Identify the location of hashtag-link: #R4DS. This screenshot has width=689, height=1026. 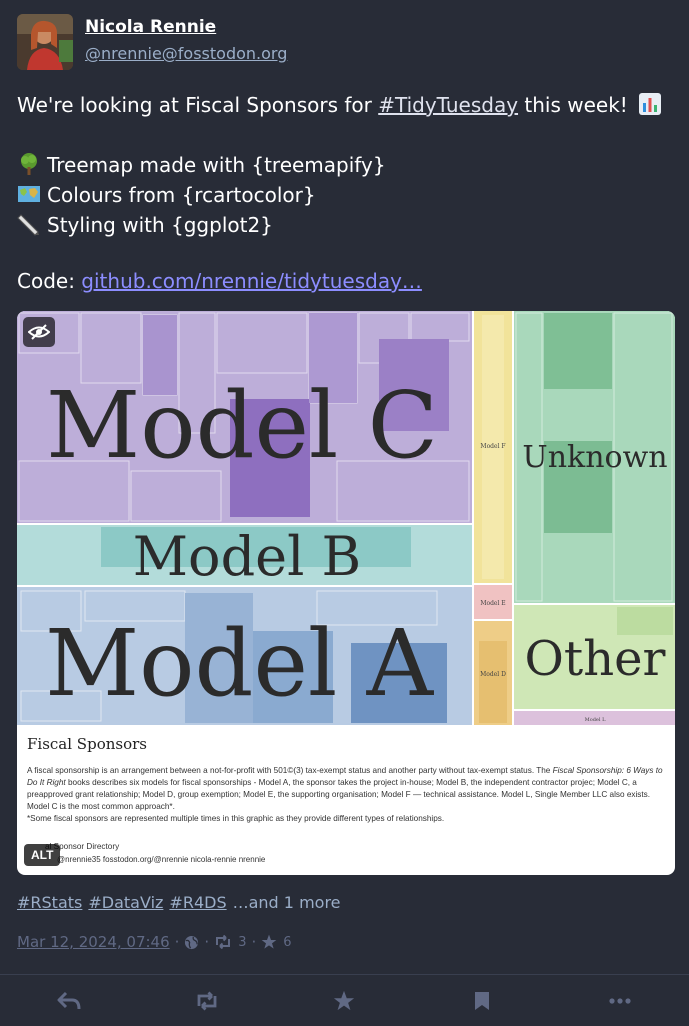
(197, 902).